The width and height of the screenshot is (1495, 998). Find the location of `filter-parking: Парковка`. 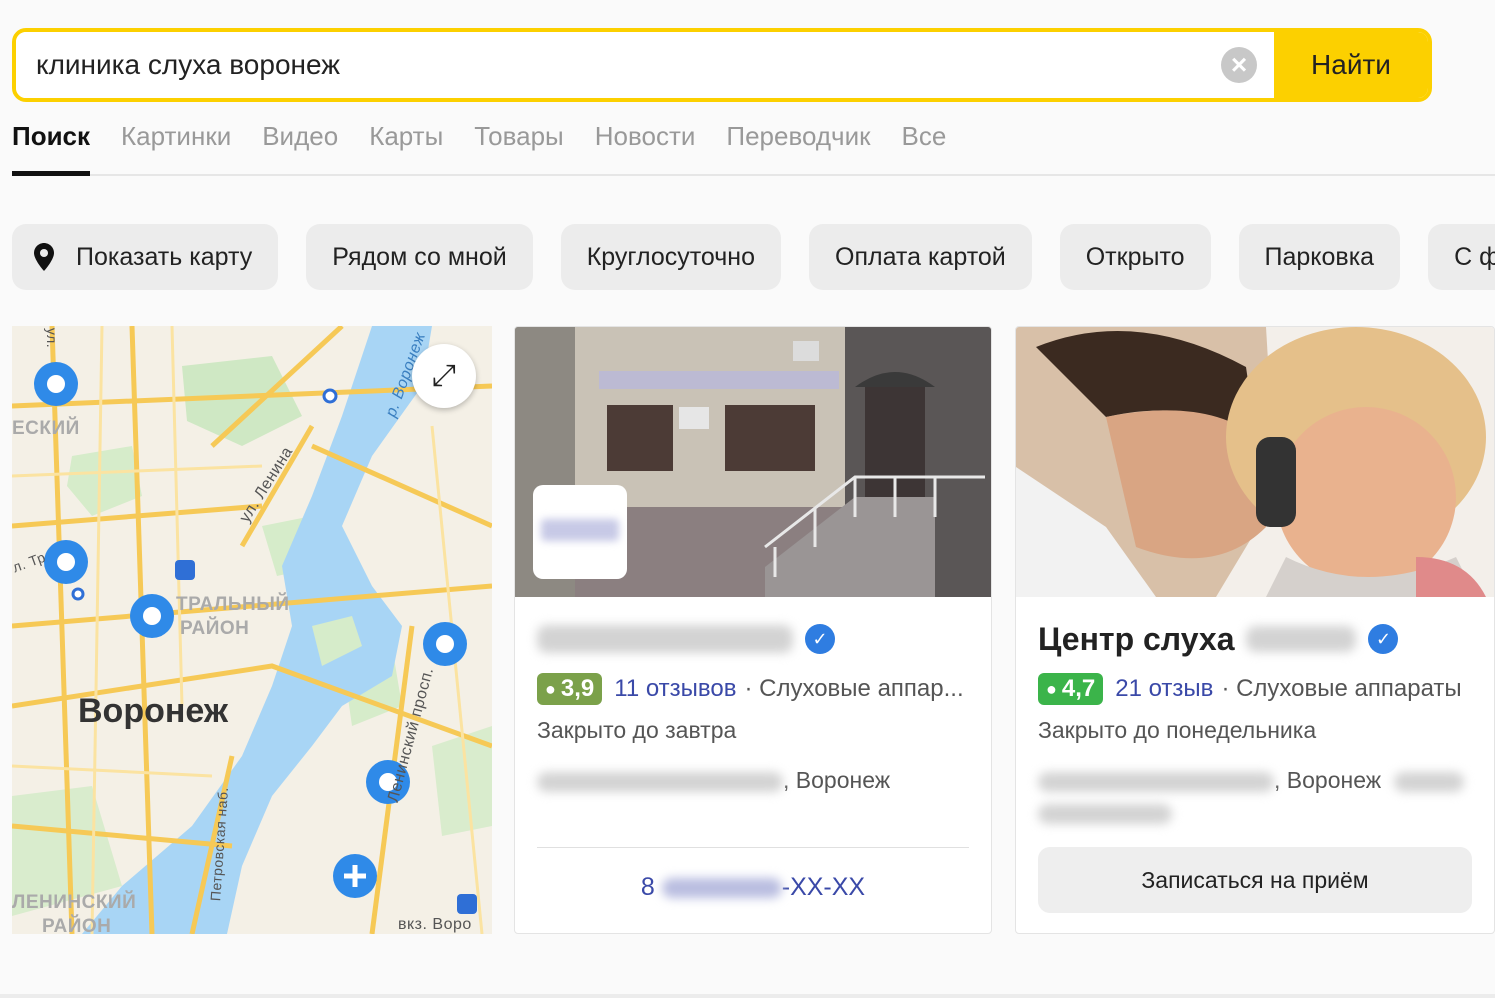

filter-parking: Парковка is located at coordinates (1319, 257).